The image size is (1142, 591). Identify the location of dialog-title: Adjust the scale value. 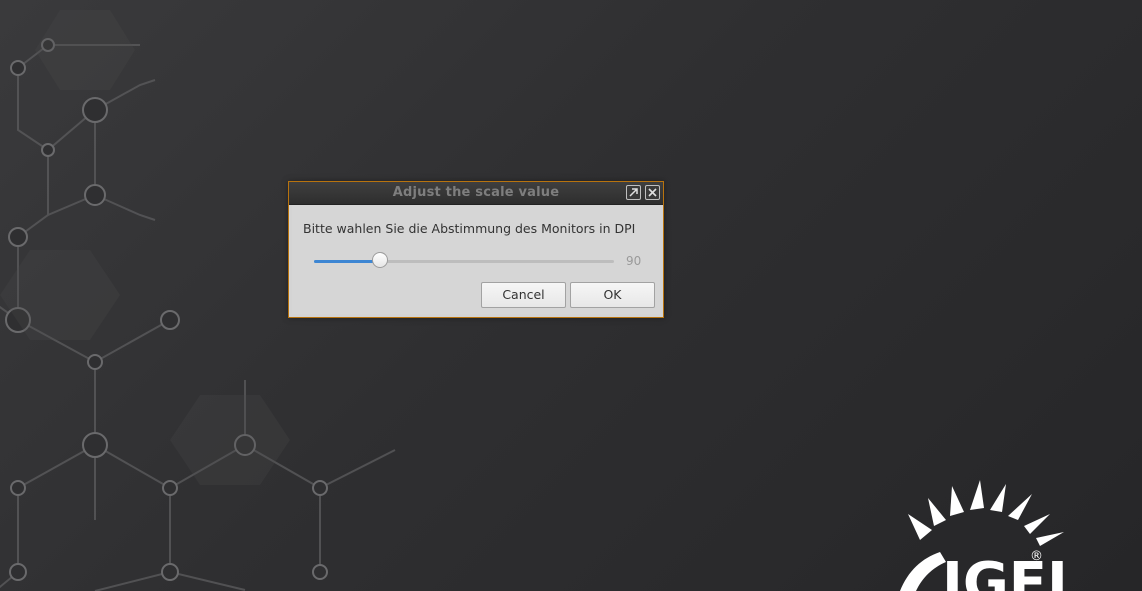
(476, 192).